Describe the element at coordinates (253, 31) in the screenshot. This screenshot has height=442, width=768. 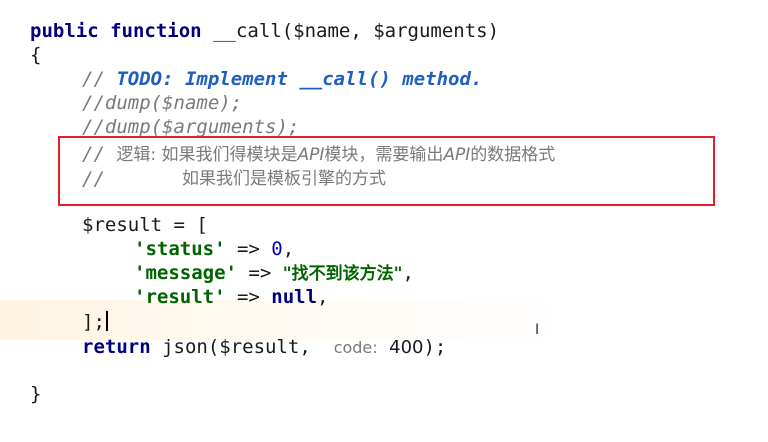
I see `function-name: __call(` at that location.